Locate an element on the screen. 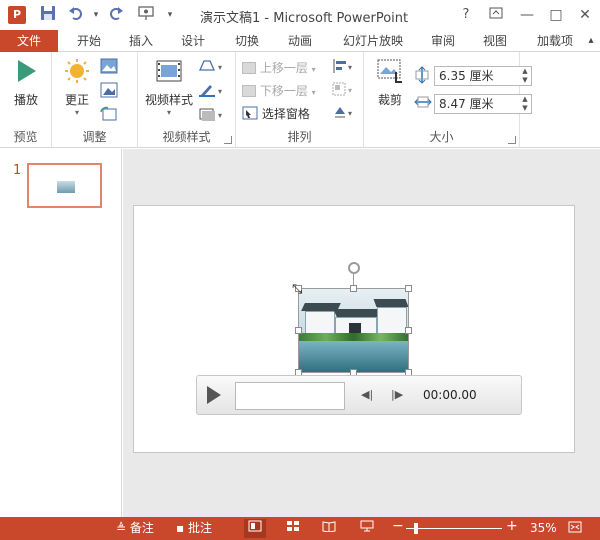 This screenshot has width=600, height=540. zoom-slider-track is located at coordinates (454, 528).